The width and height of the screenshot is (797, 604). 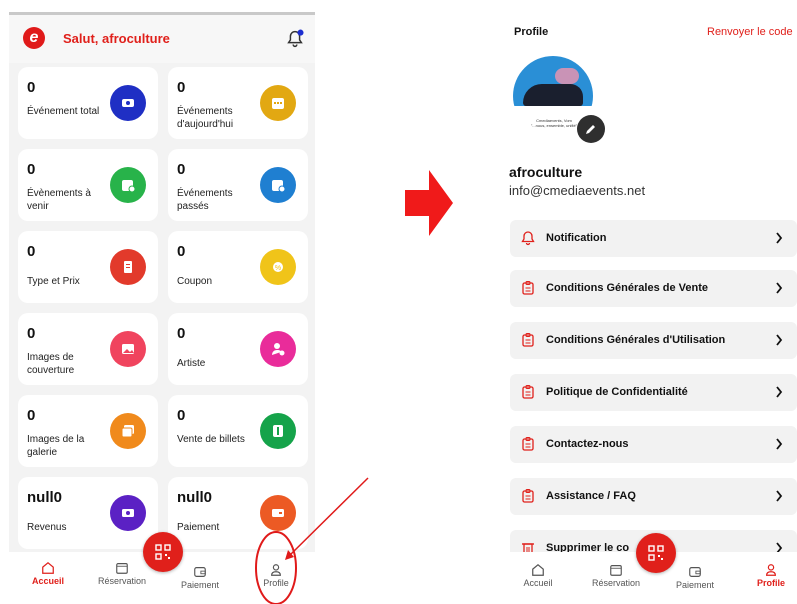 What do you see at coordinates (128, 267) in the screenshot?
I see `receipt-icon` at bounding box center [128, 267].